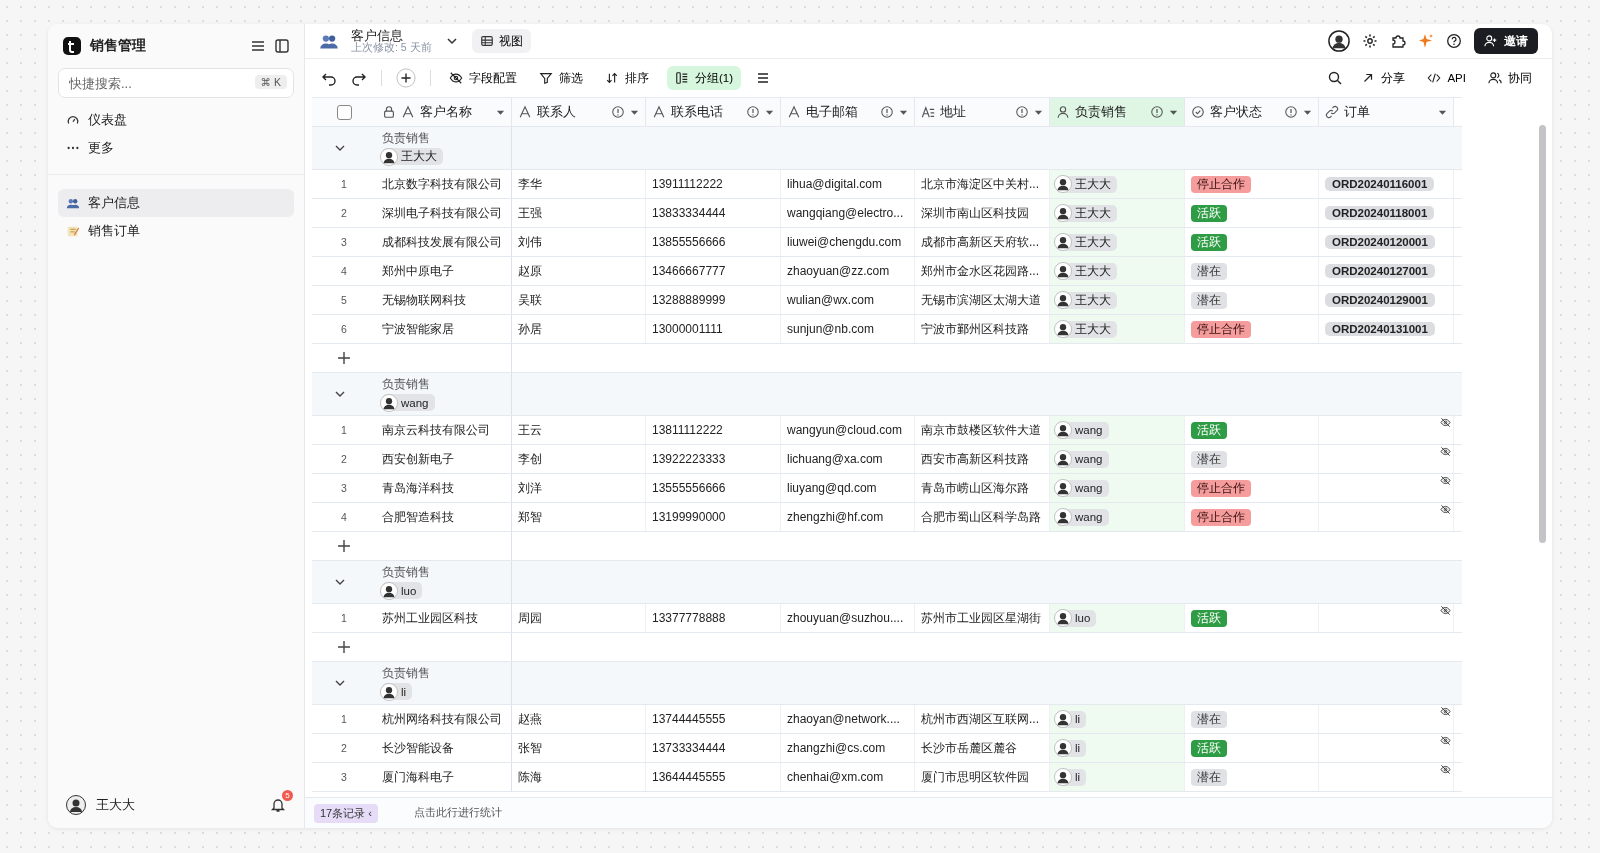  What do you see at coordinates (848, 329) in the screenshot?
I see `table-cell: sunjun@nb.com` at bounding box center [848, 329].